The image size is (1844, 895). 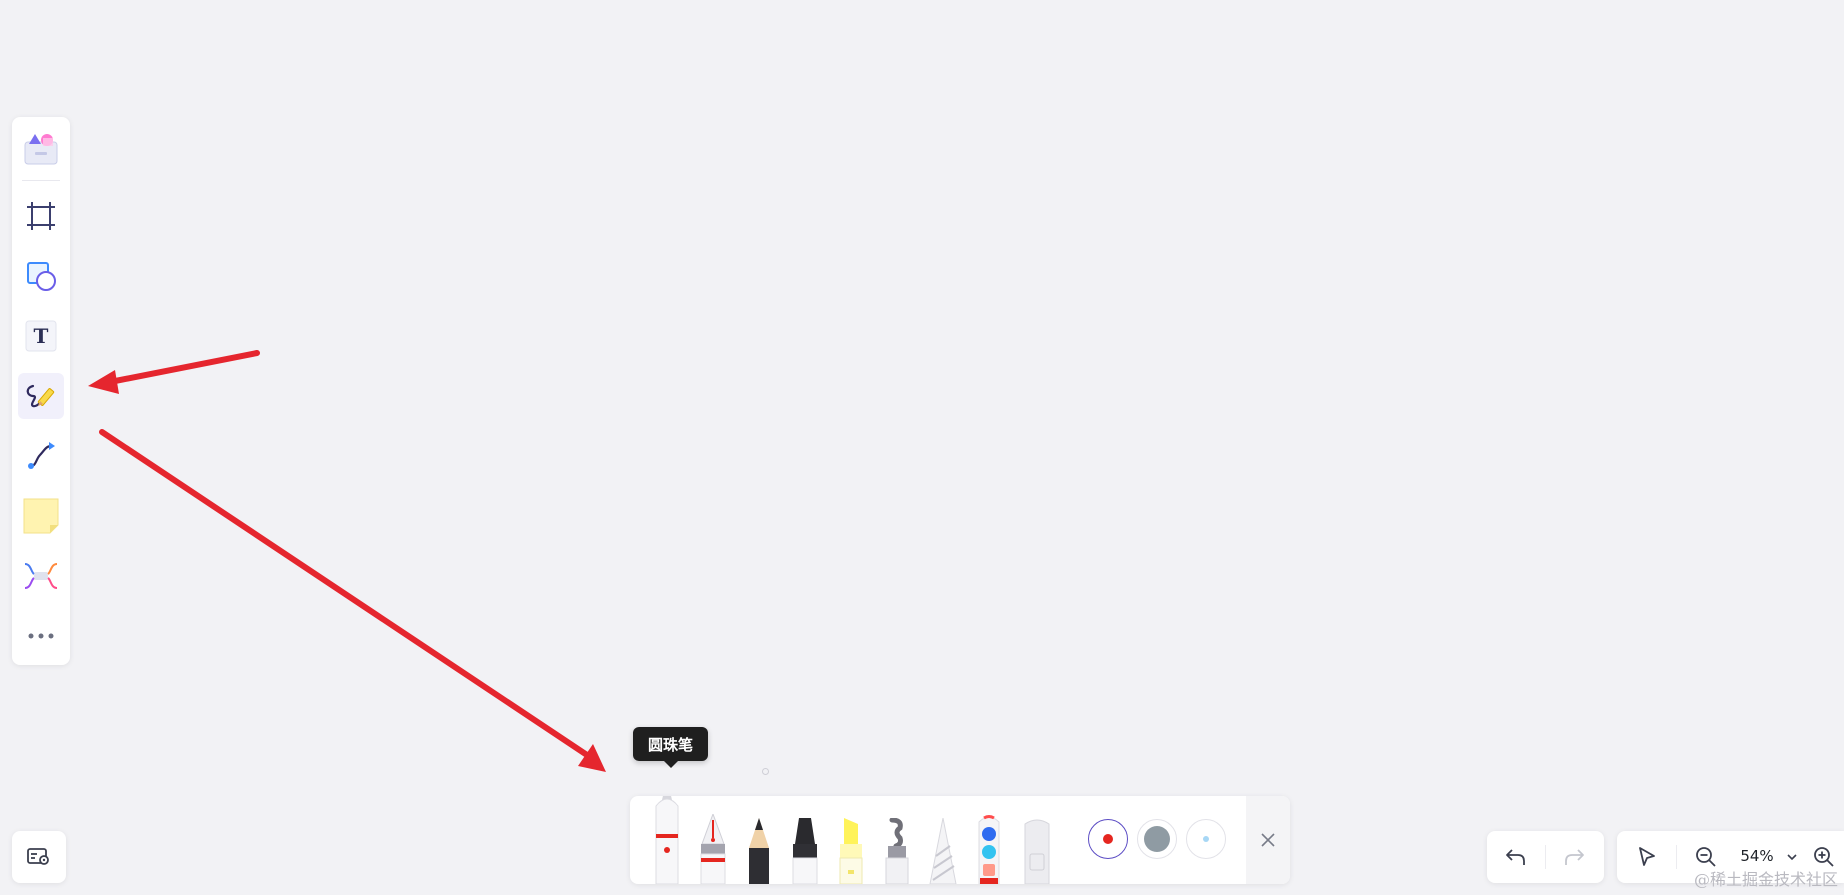 I want to click on redo-icon, so click(x=1574, y=857).